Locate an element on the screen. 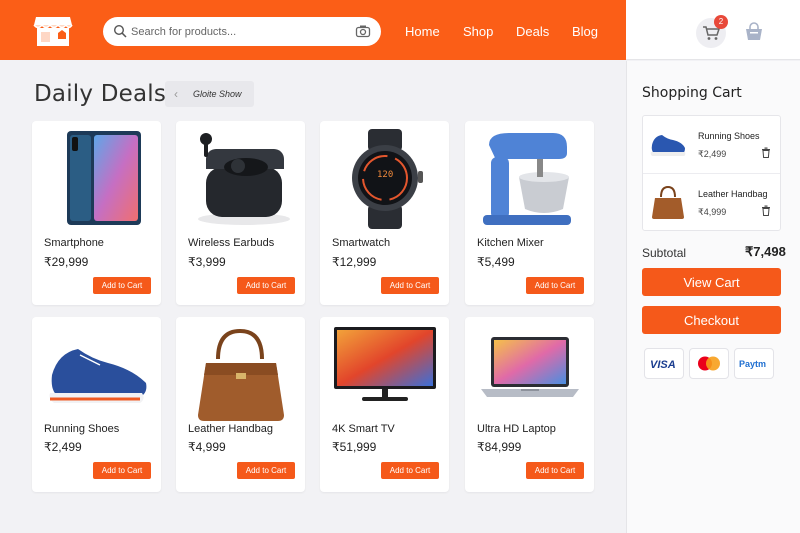 Image resolution: width=800 pixels, height=533 pixels. chevron-left-icon: ‹ is located at coordinates (176, 94).